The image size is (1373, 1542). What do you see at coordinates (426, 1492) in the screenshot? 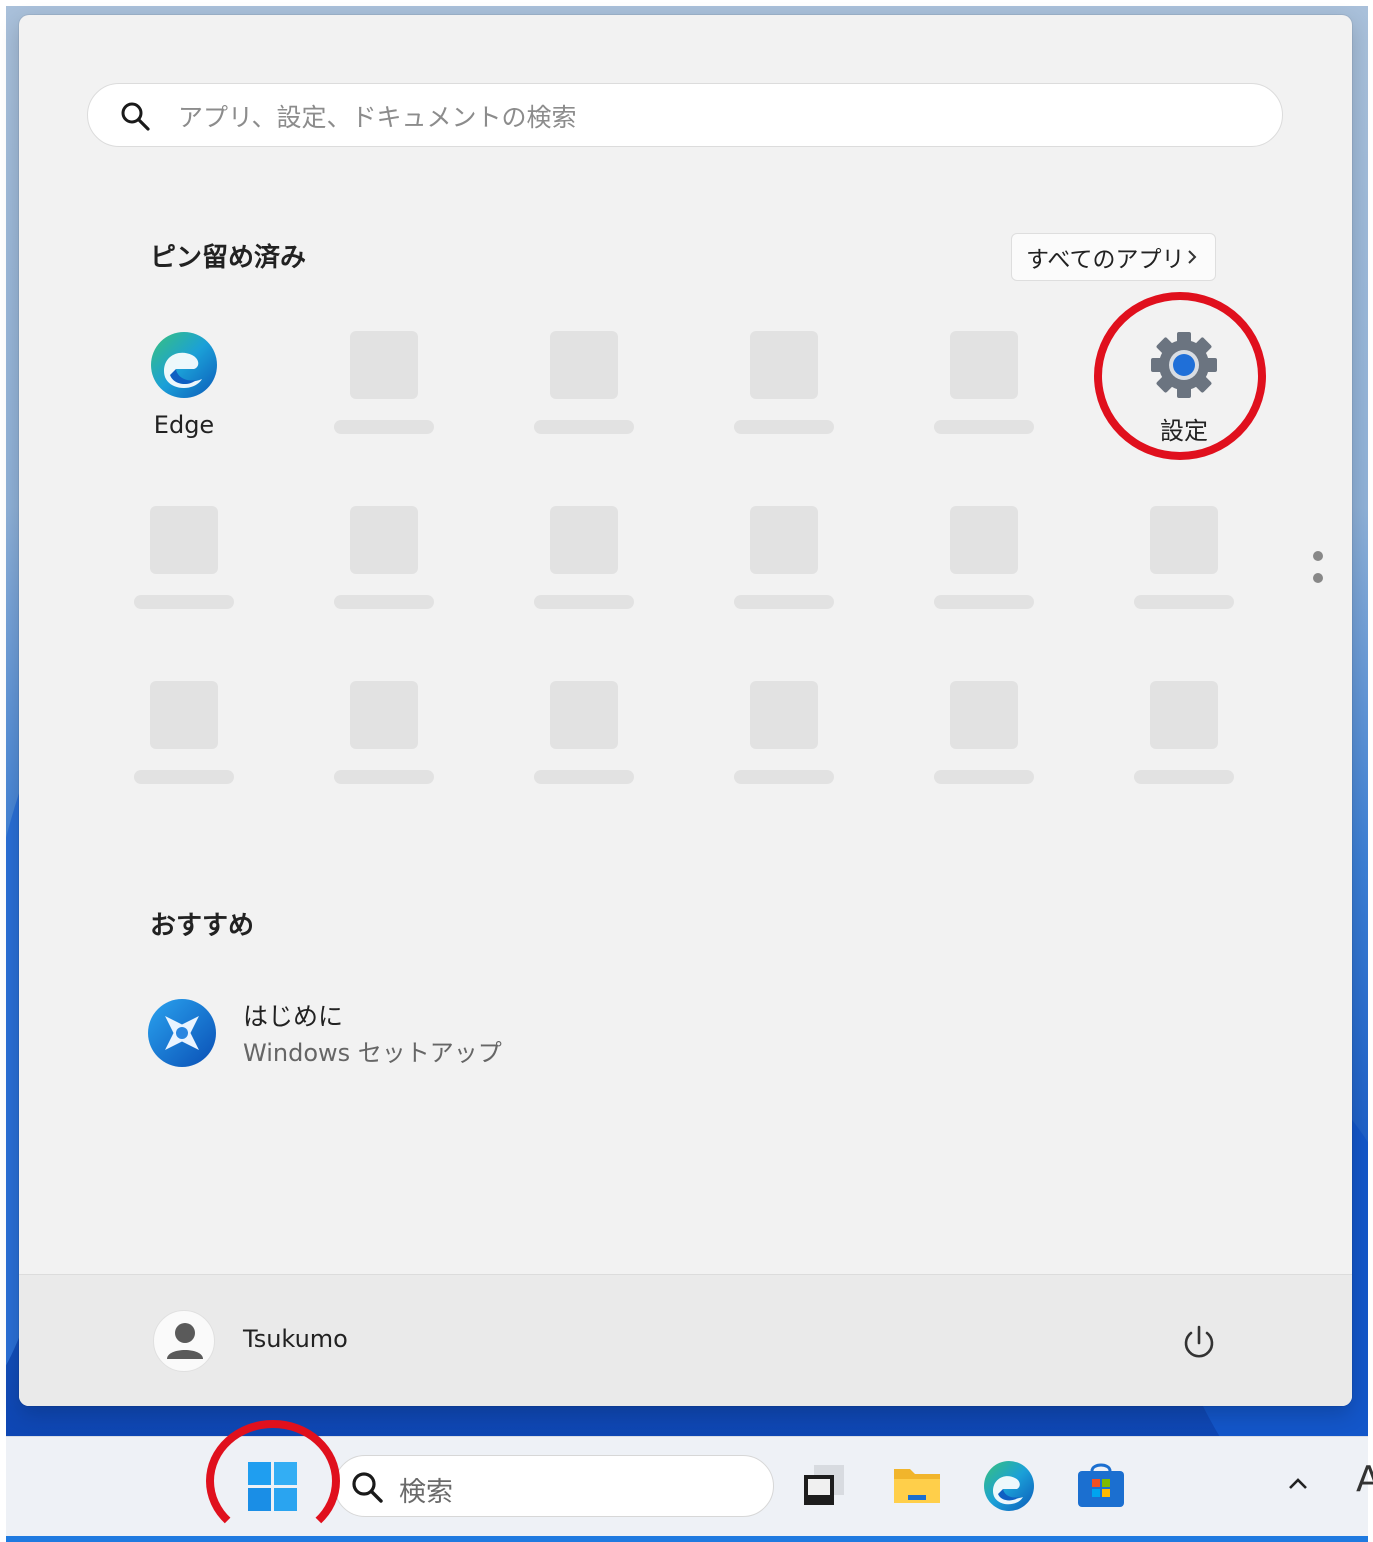
I see `taskbar-search-label: 検索` at bounding box center [426, 1492].